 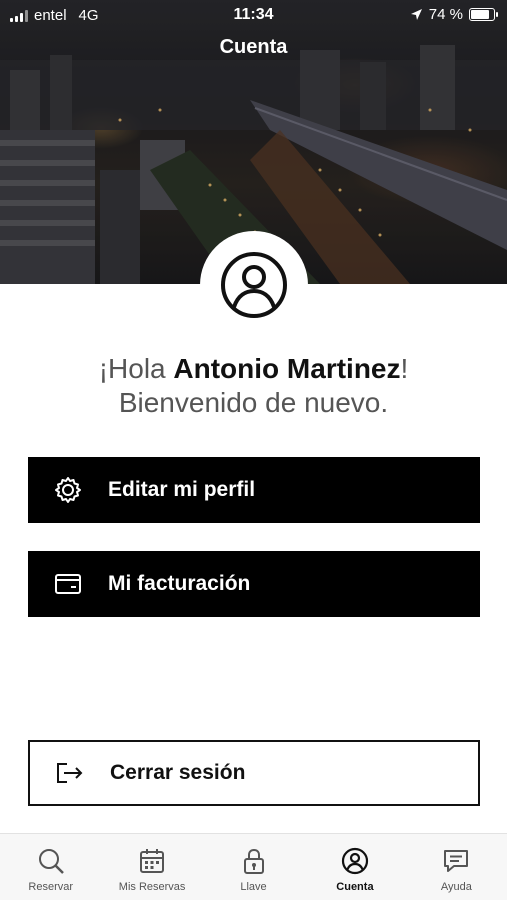 What do you see at coordinates (456, 887) in the screenshot?
I see `tab-label: Ayuda` at bounding box center [456, 887].